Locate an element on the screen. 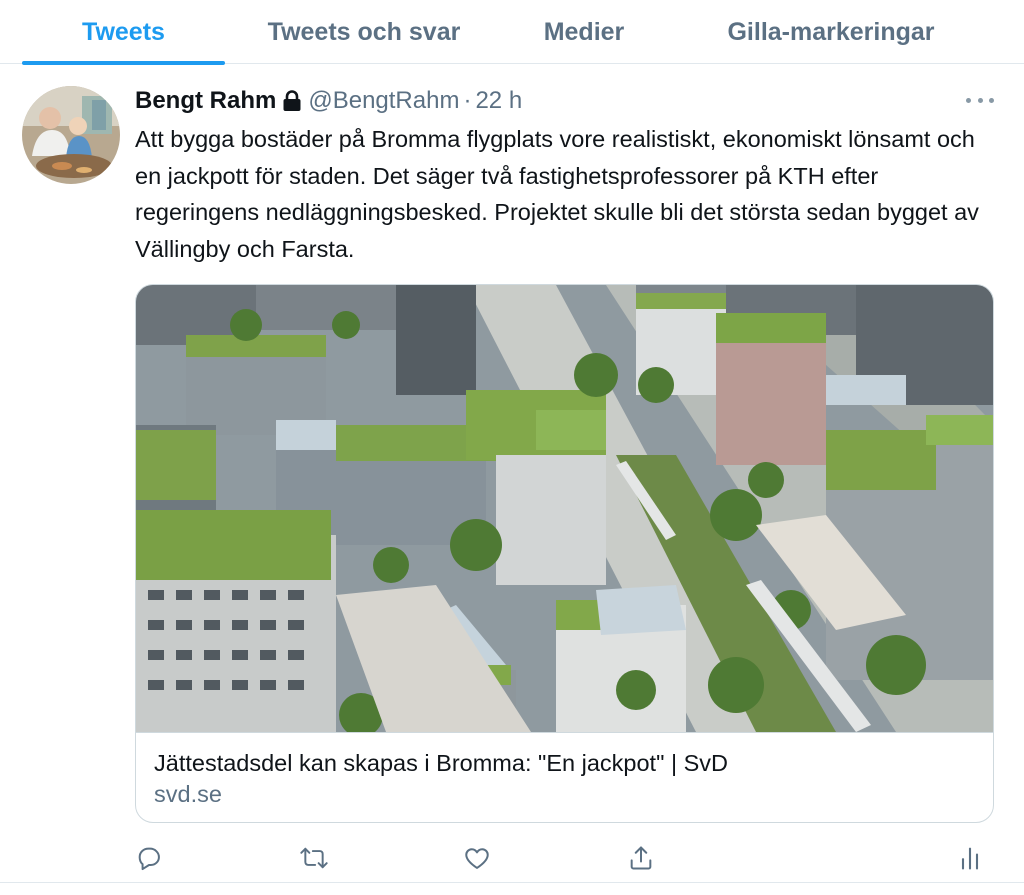  tab-media: Medier is located at coordinates (584, 32).